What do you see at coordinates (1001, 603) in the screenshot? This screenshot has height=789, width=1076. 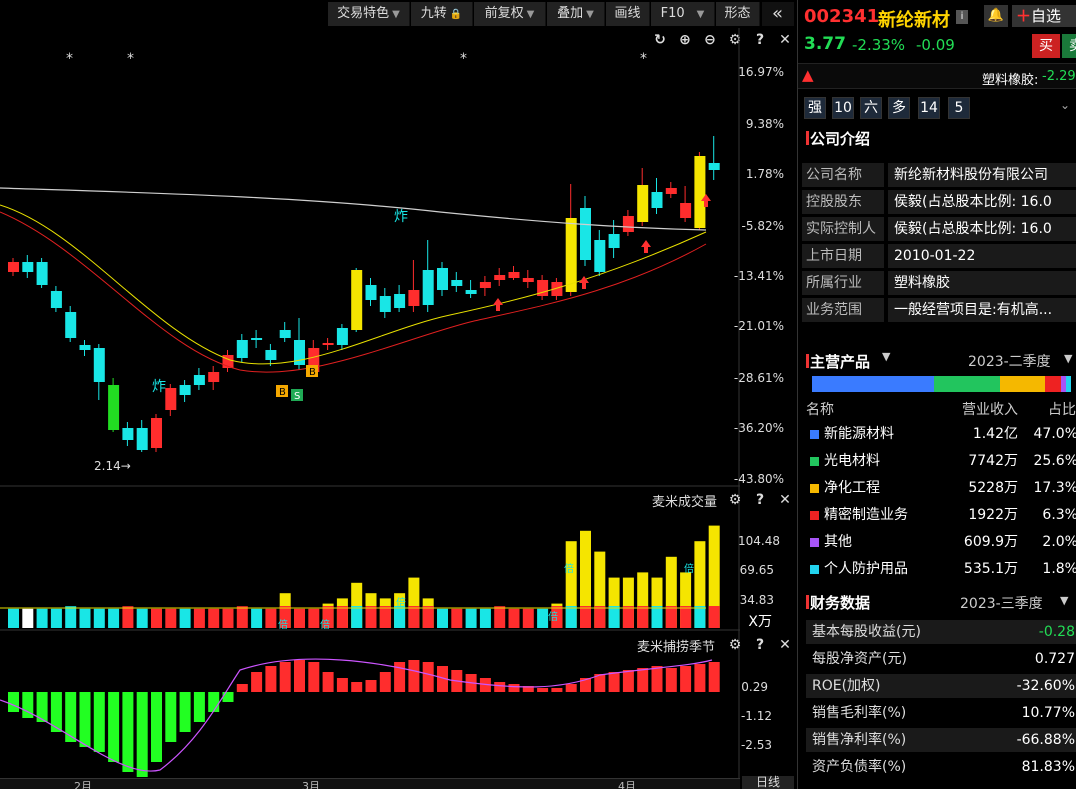 I see `finance-period: 2023-三季度` at bounding box center [1001, 603].